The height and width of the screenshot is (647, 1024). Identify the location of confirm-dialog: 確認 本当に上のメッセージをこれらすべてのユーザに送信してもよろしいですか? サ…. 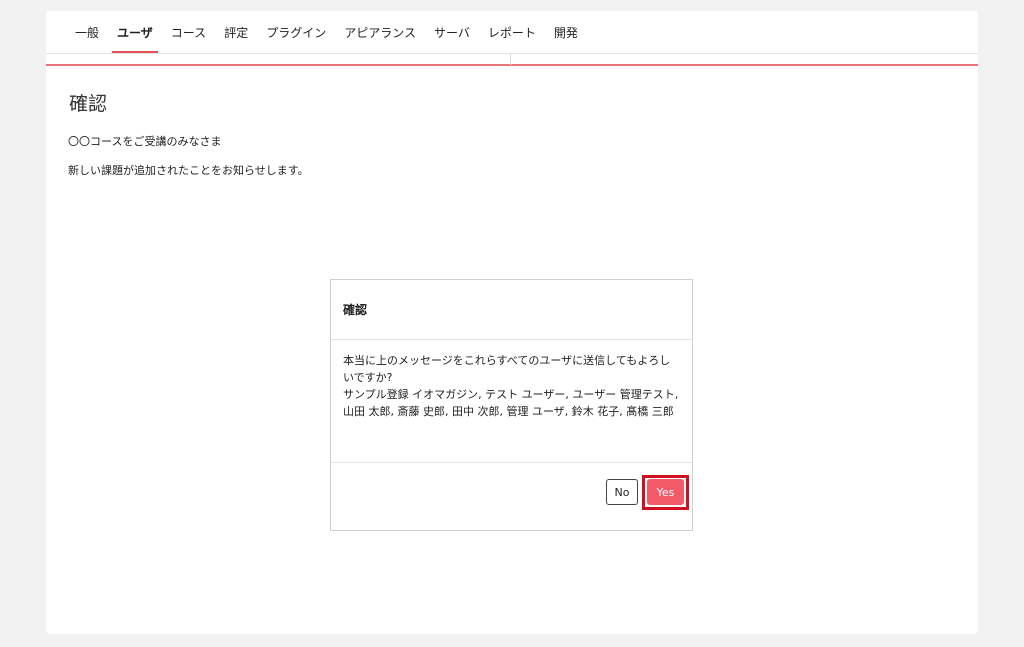
(511, 405).